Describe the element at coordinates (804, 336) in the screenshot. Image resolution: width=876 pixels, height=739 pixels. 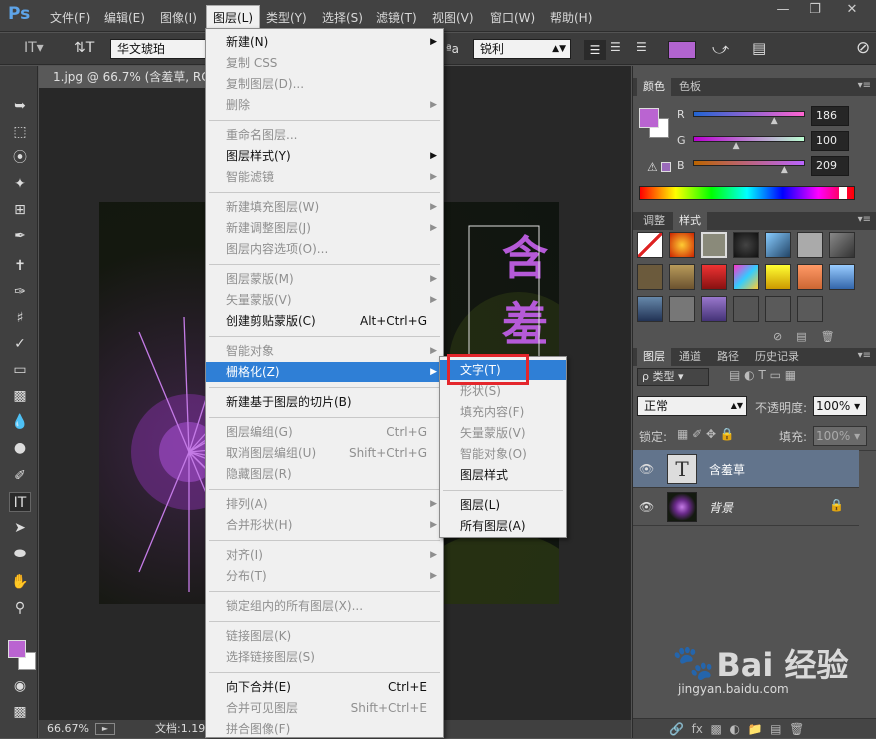
I see `styles-footer-icons: ⊘ ▤ 🗑` at that location.